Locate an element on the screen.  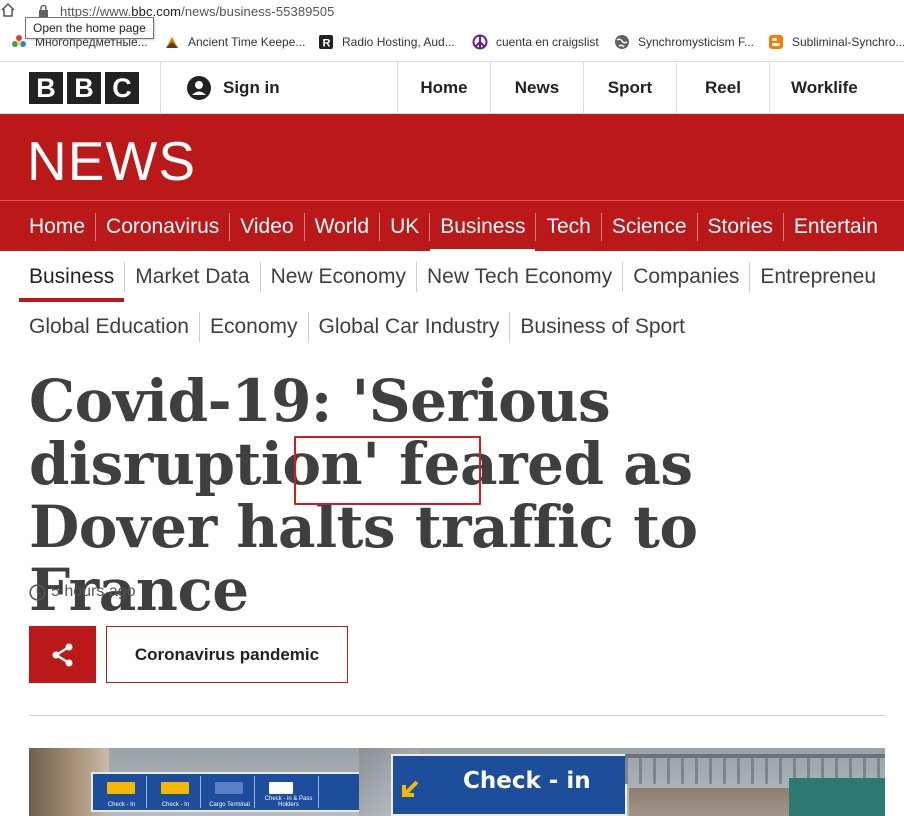
content-divider is located at coordinates (457, 715).